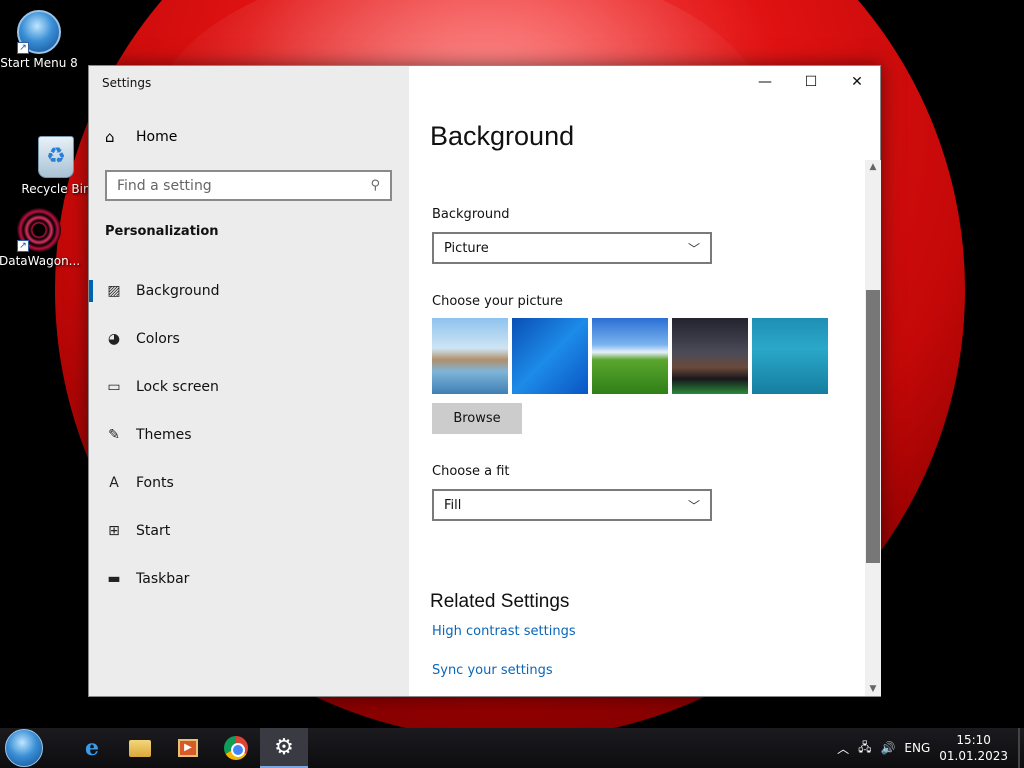  What do you see at coordinates (375, 185) in the screenshot?
I see `search-icon: ⚲` at bounding box center [375, 185].